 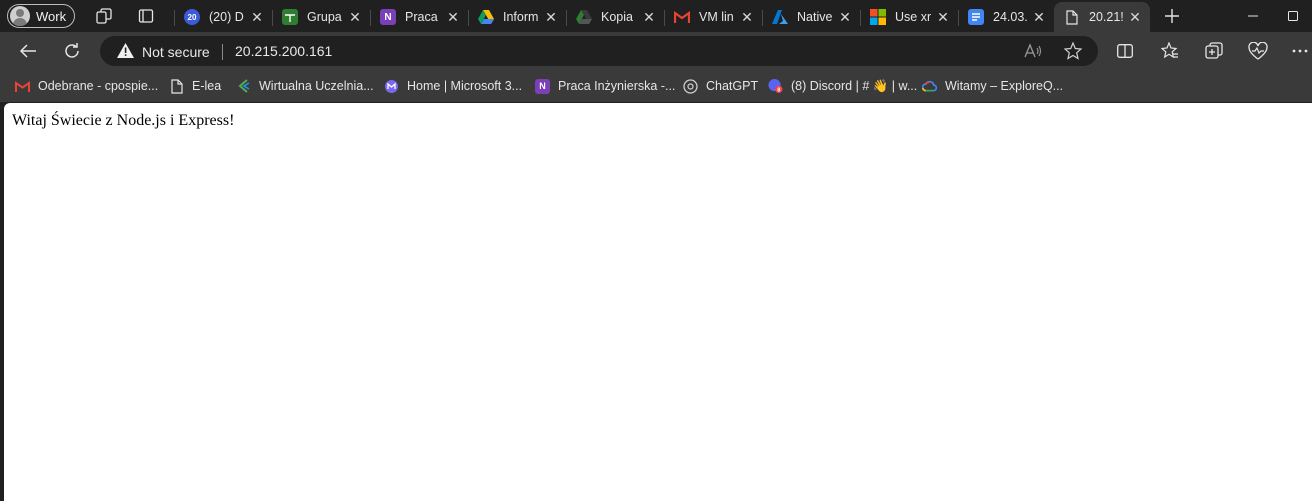 I want to click on tab-title: Kopia, so click(x=617, y=17).